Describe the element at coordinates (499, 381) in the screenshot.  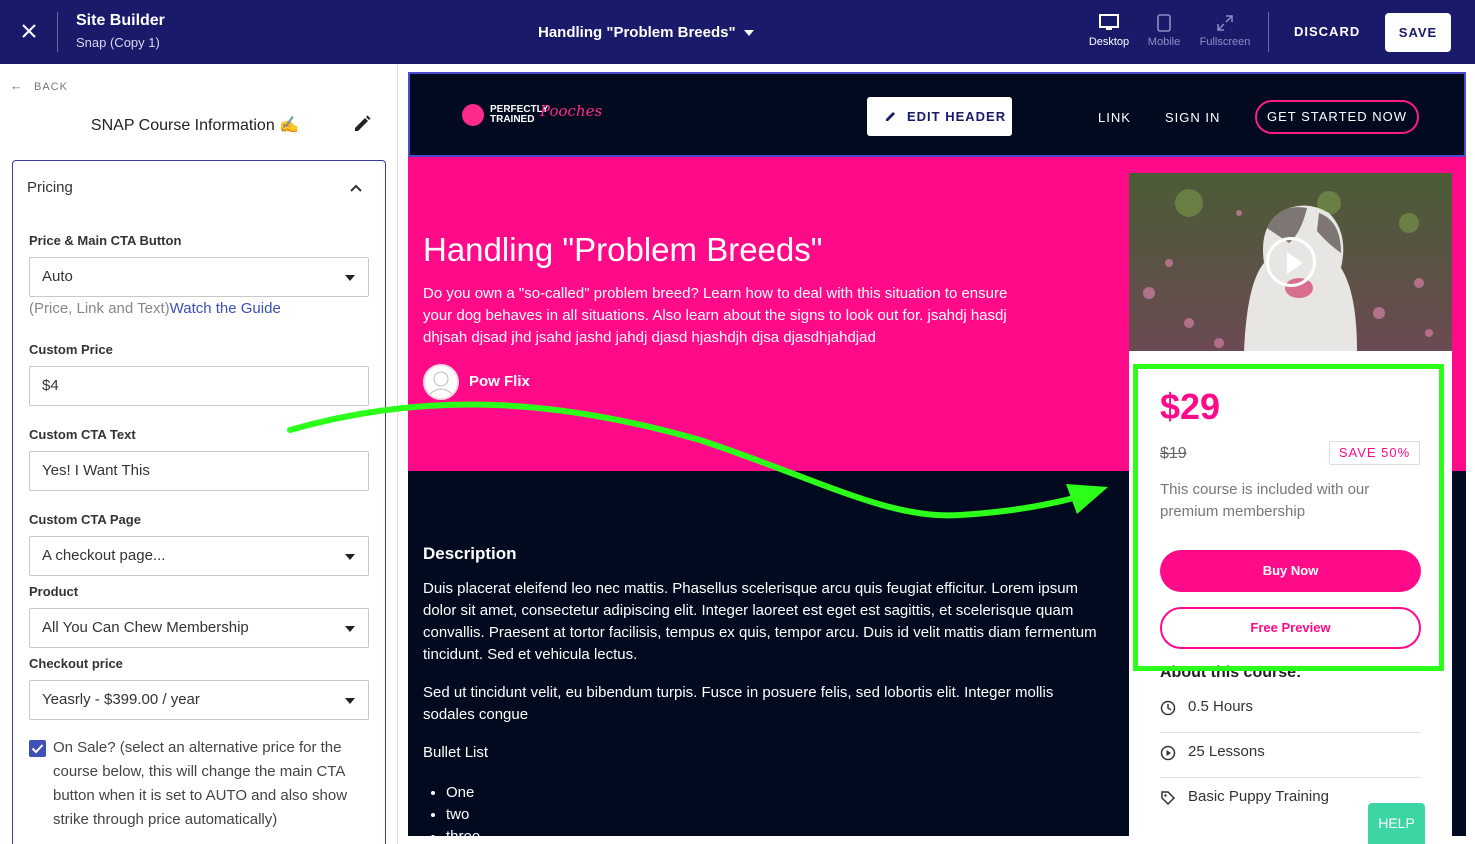
I see `author-name: Pow Flix` at that location.